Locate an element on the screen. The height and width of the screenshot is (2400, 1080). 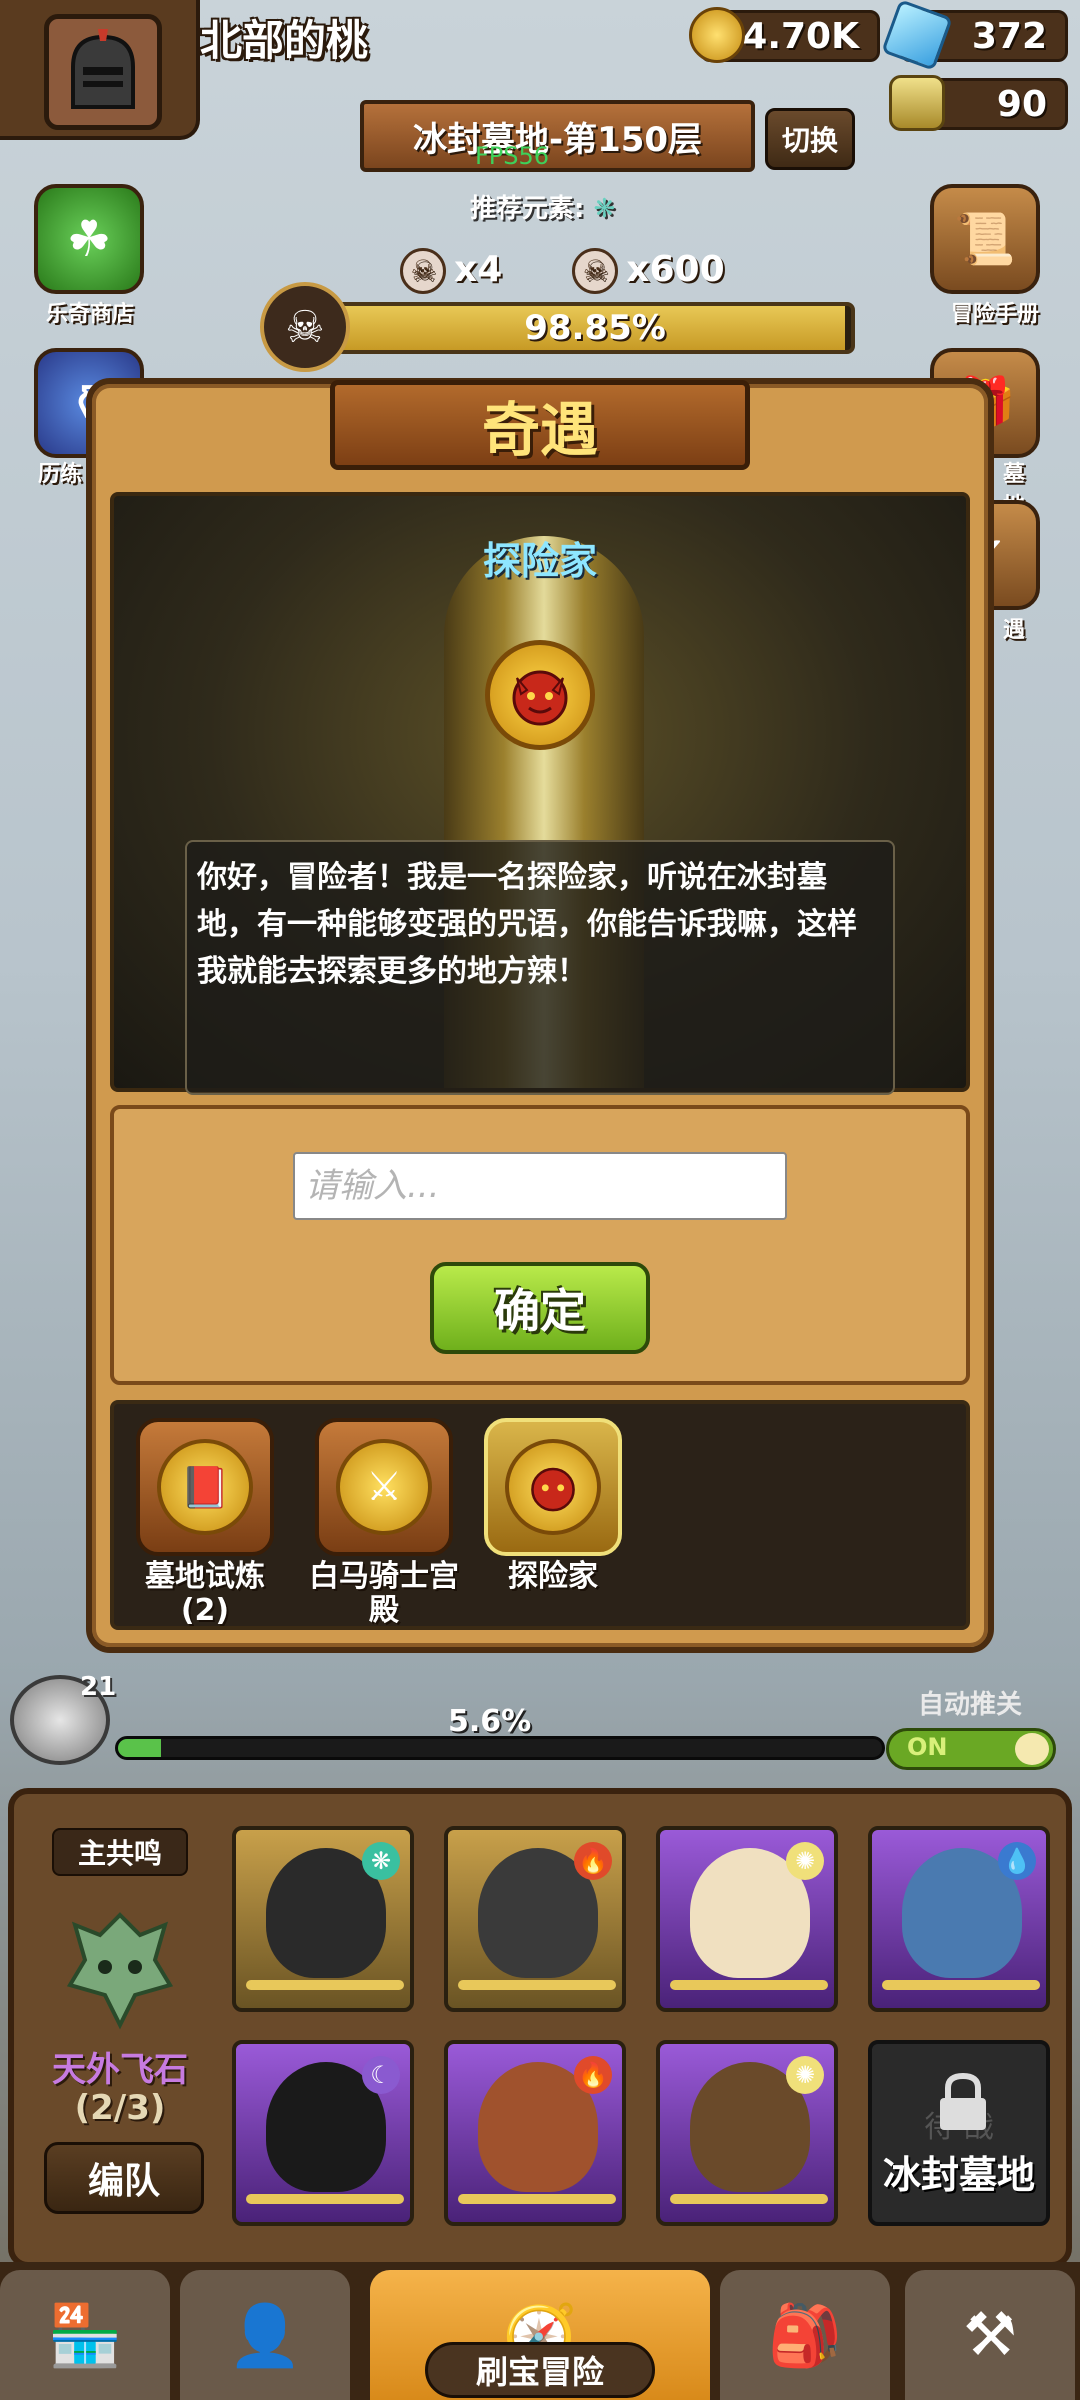
hero-card-desert-warrior: 🔥 is located at coordinates (535, 2133).